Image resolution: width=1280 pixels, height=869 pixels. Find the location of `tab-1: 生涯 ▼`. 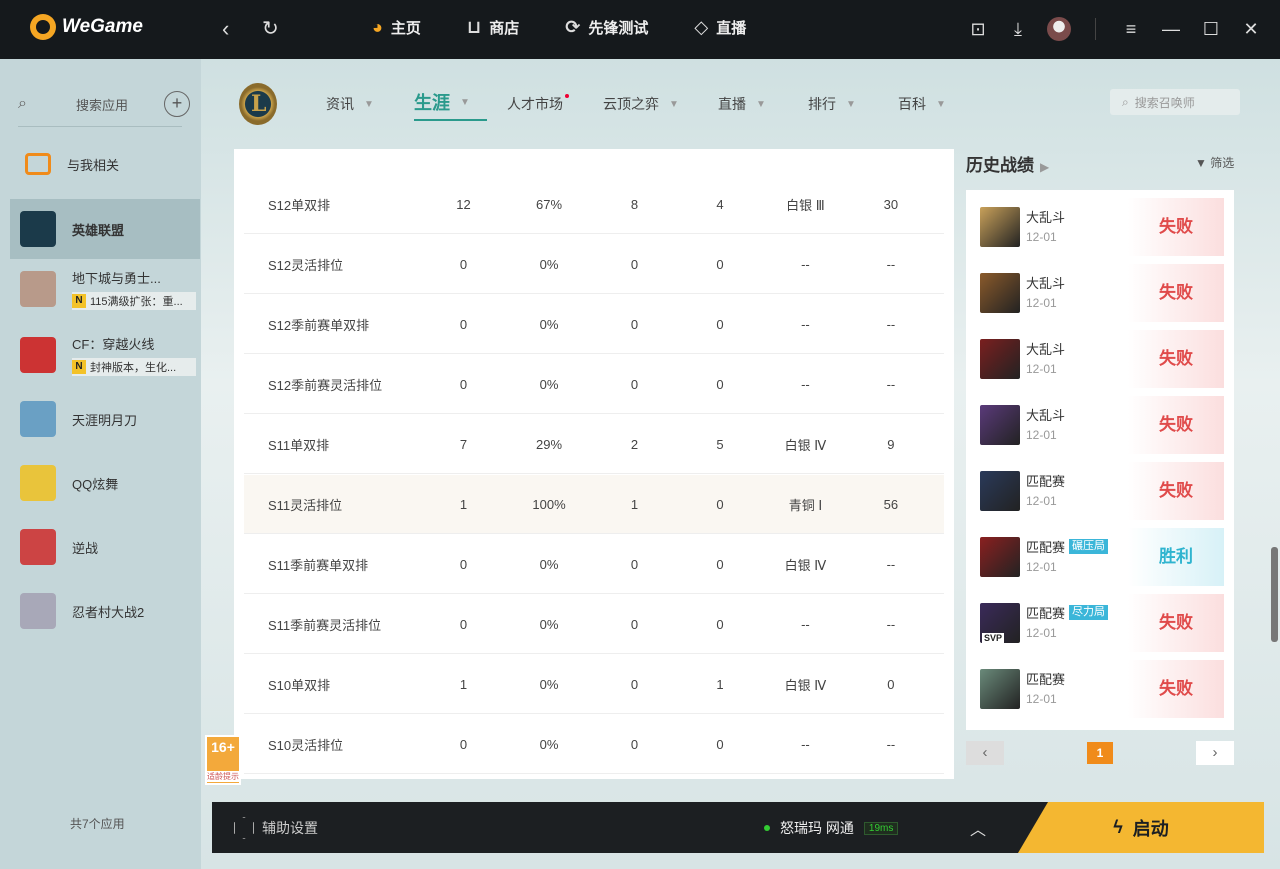

tab-1: 生涯 ▼ is located at coordinates (460, 105).